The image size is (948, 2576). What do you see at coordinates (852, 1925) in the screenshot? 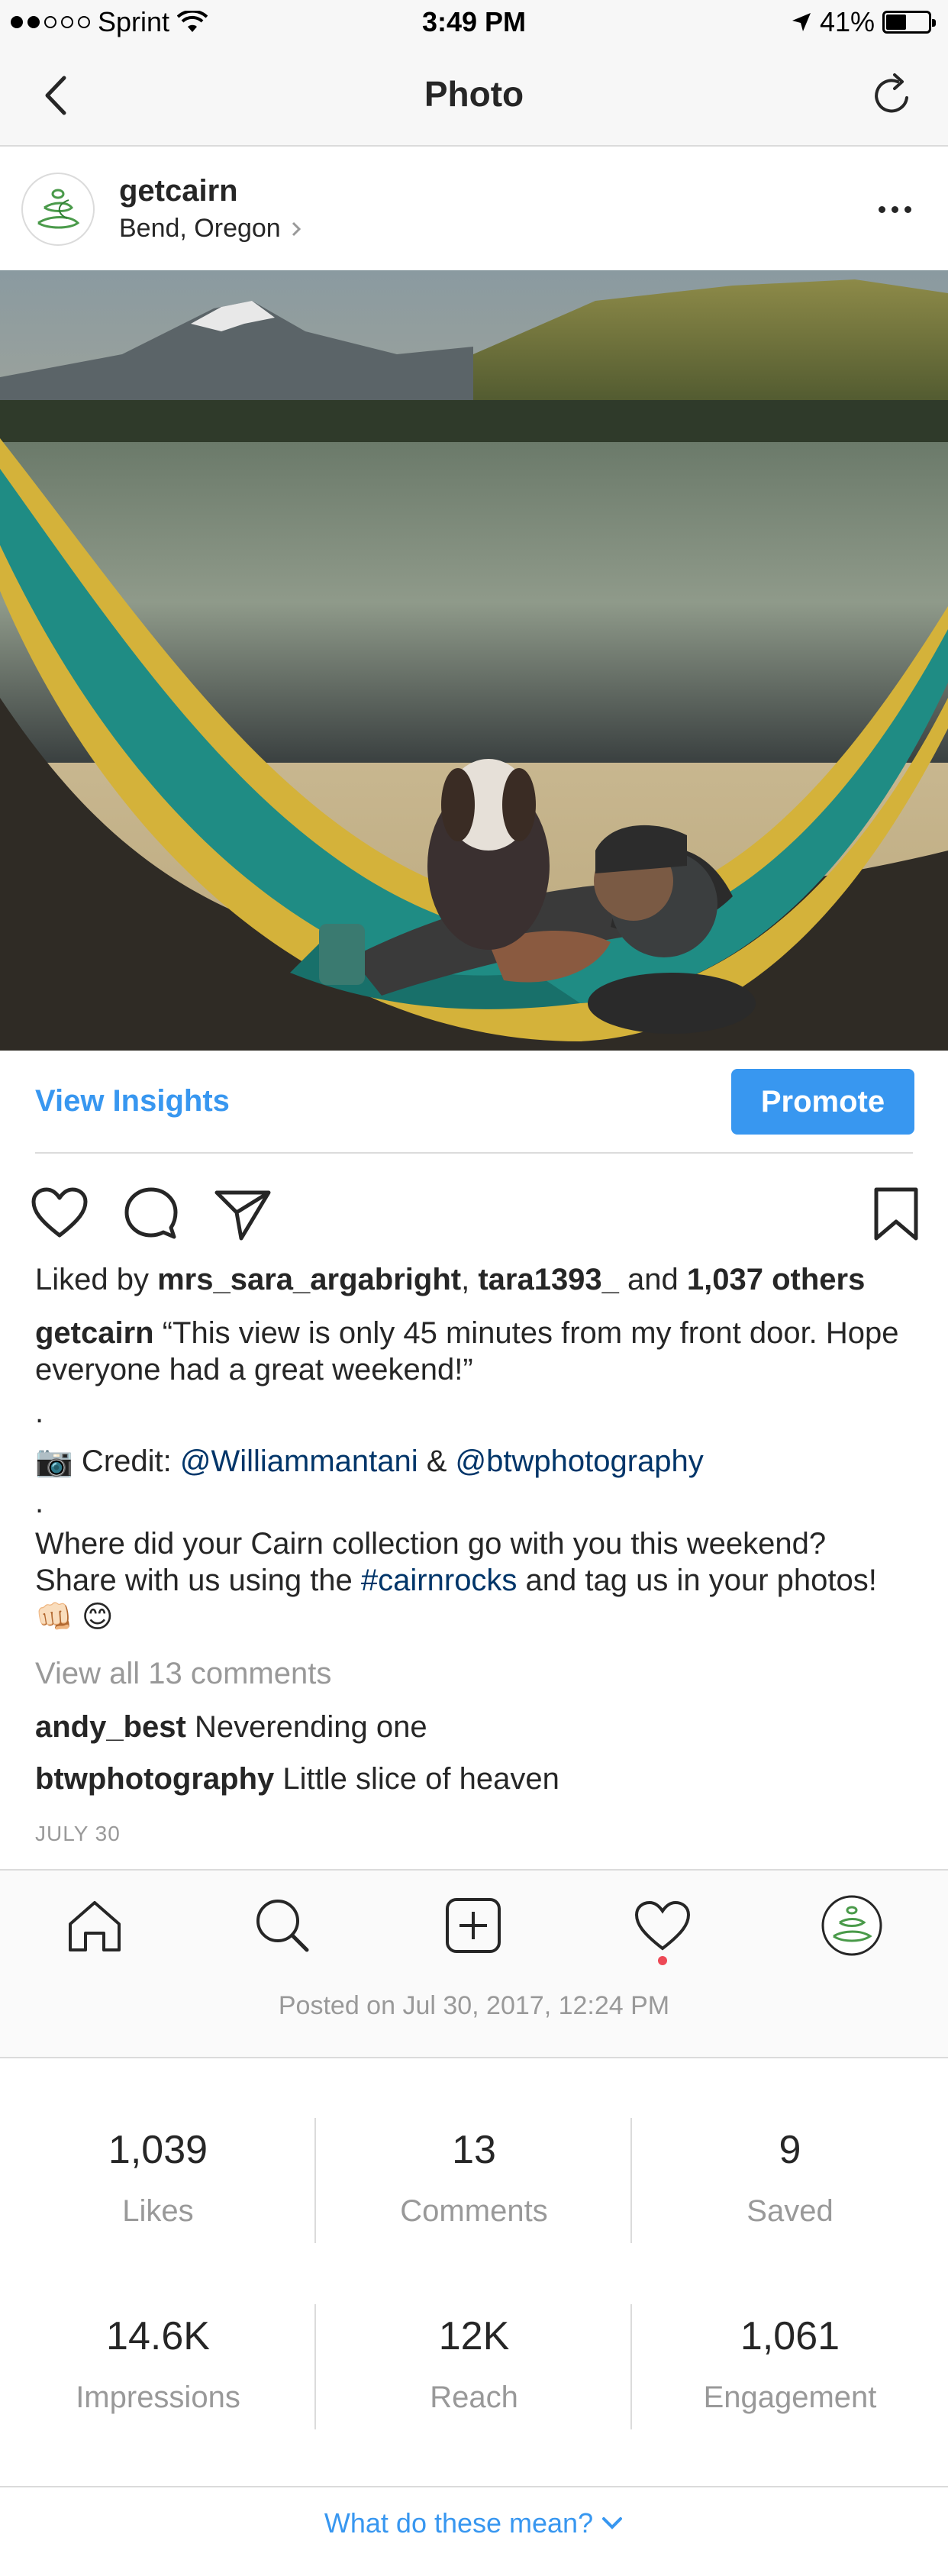
I see `profile-avatar-icon` at bounding box center [852, 1925].